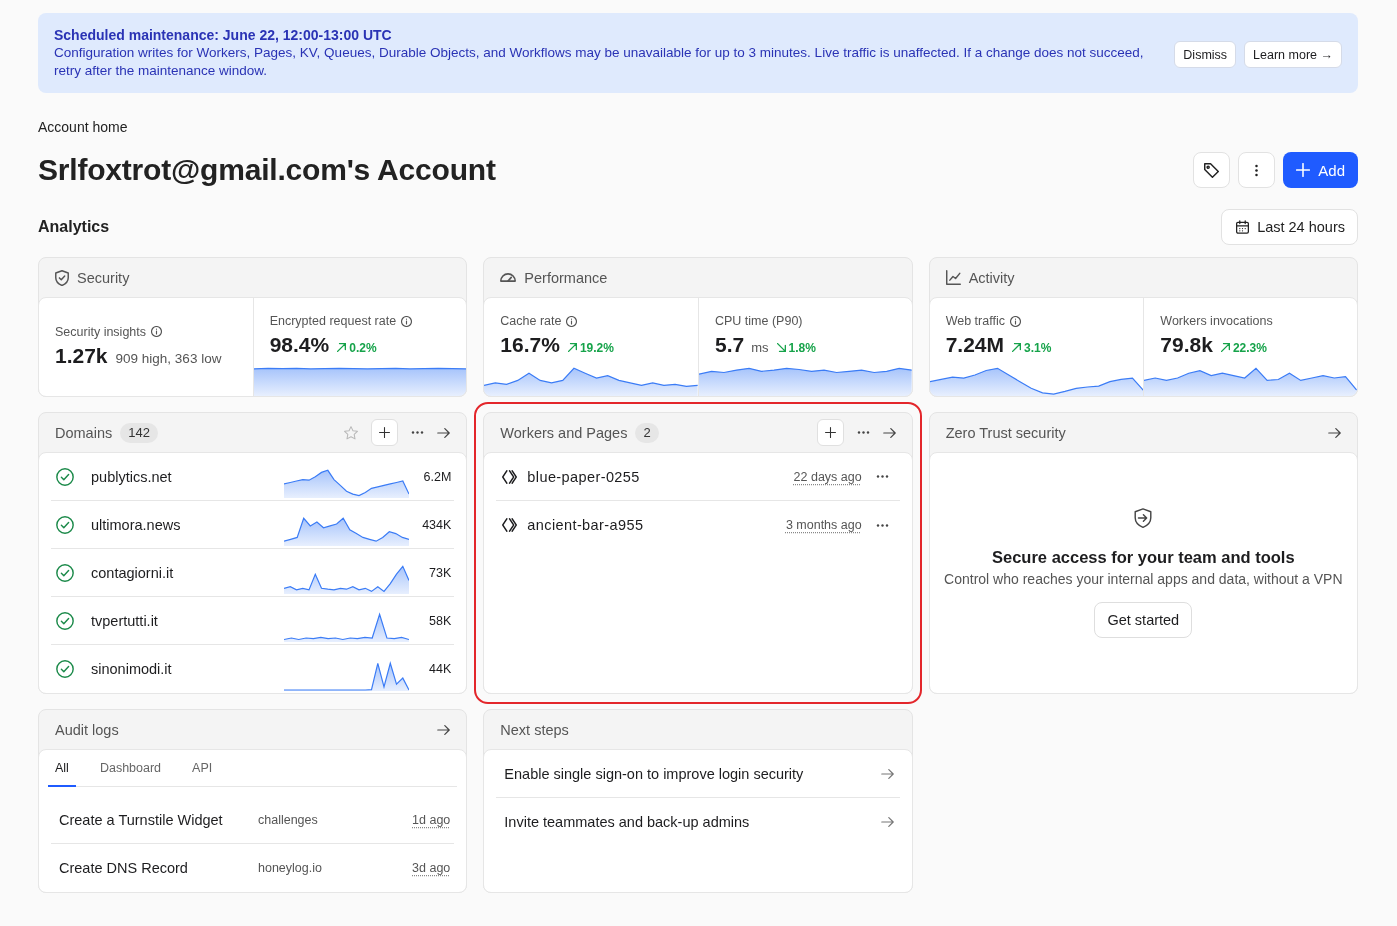  I want to click on request-count: 6.2M, so click(437, 476).